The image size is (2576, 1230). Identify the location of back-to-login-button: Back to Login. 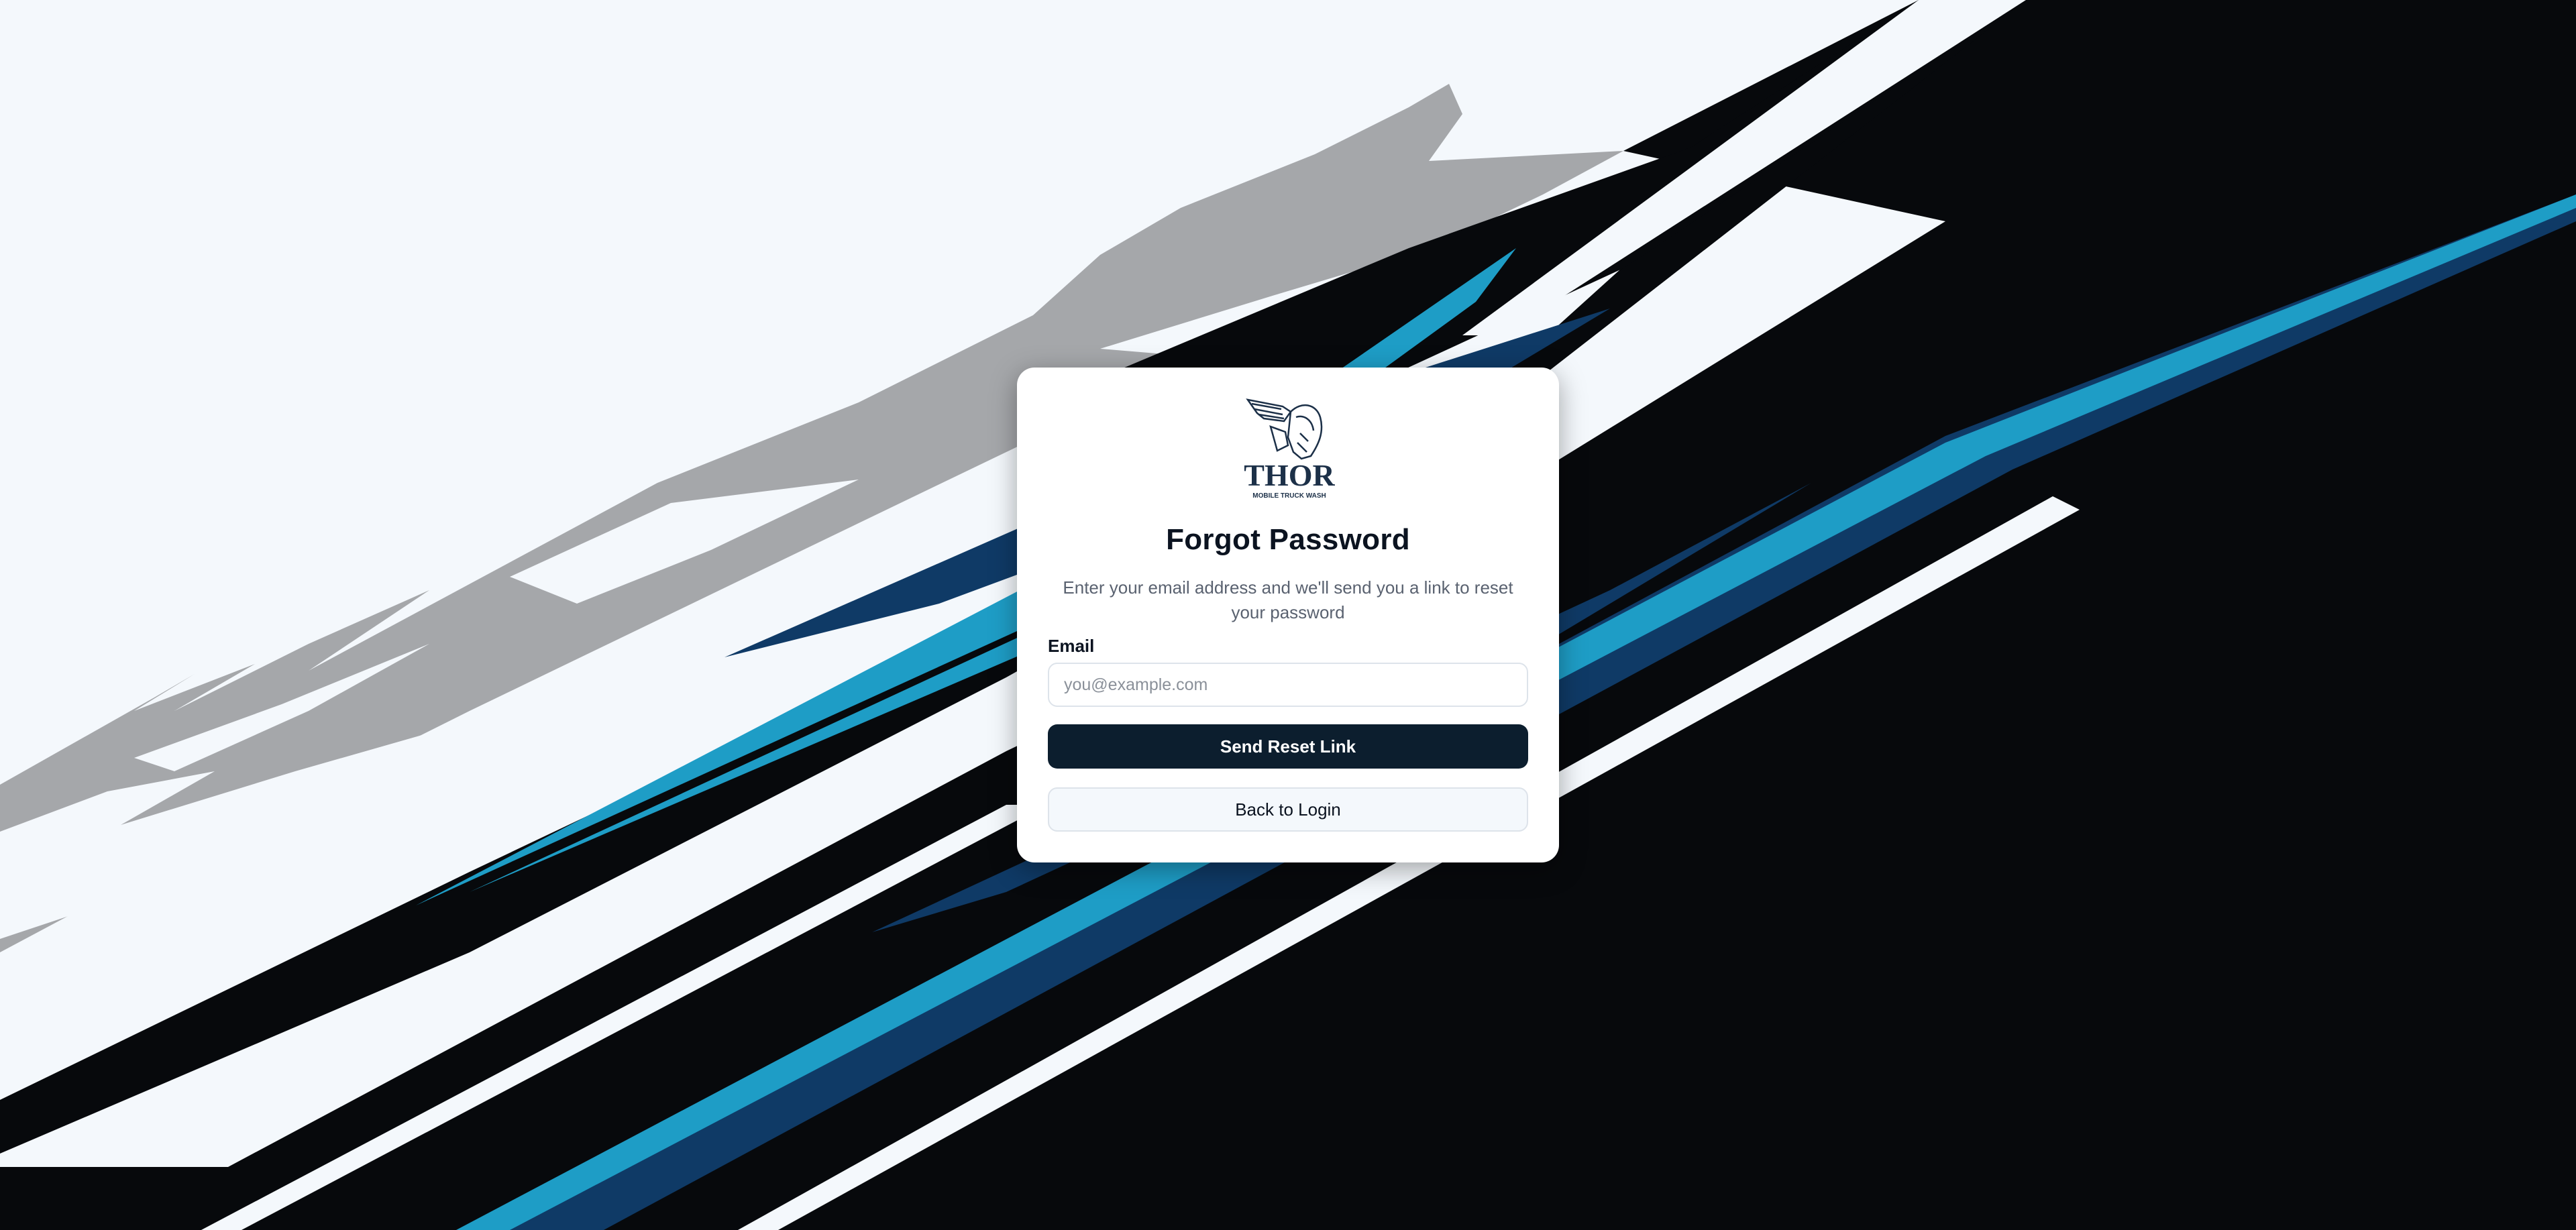
(1288, 809).